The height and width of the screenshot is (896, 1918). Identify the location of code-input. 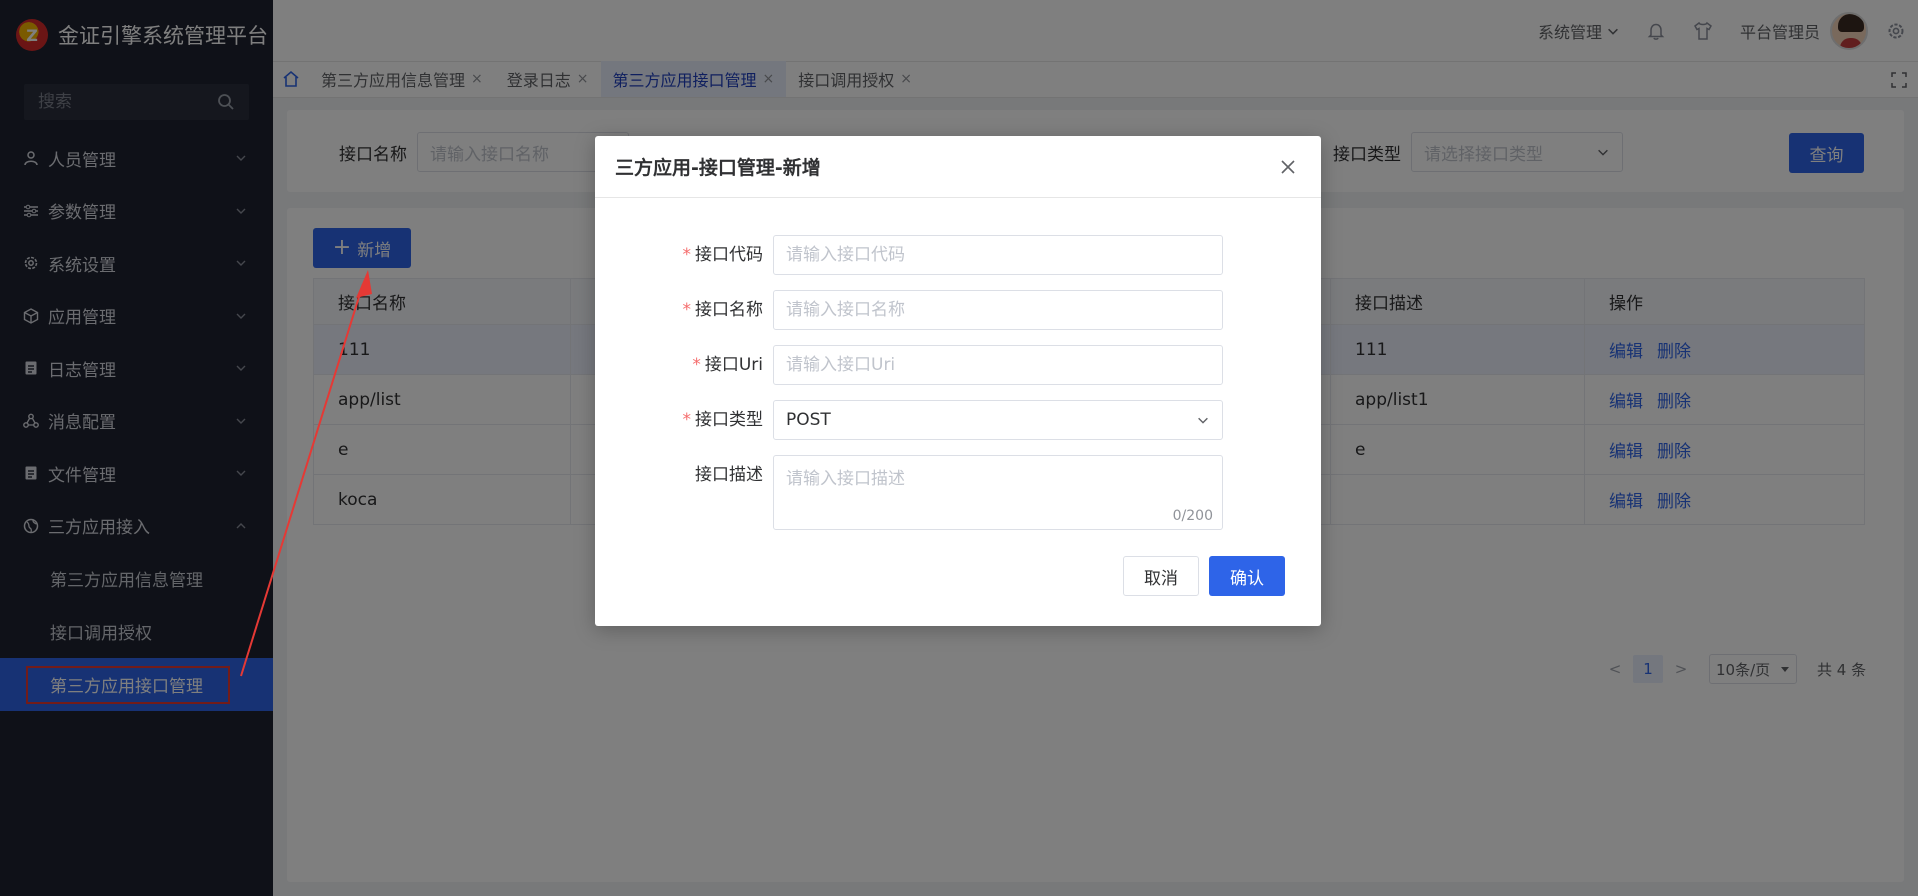
(998, 255).